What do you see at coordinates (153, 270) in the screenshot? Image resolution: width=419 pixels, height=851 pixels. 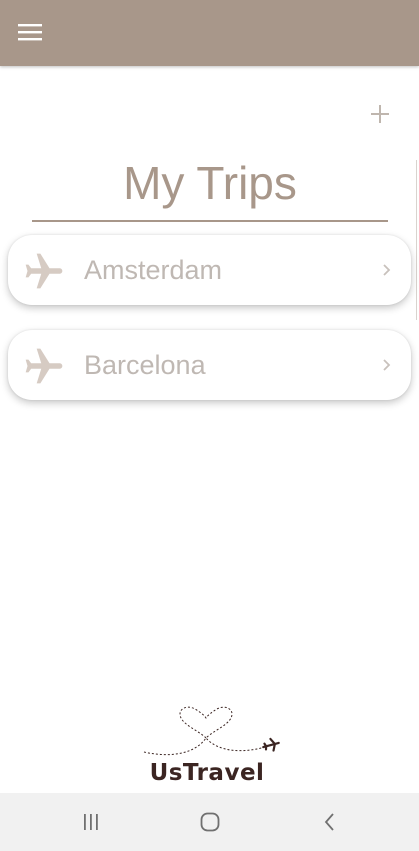 I see `trip-name: Amsterdam` at bounding box center [153, 270].